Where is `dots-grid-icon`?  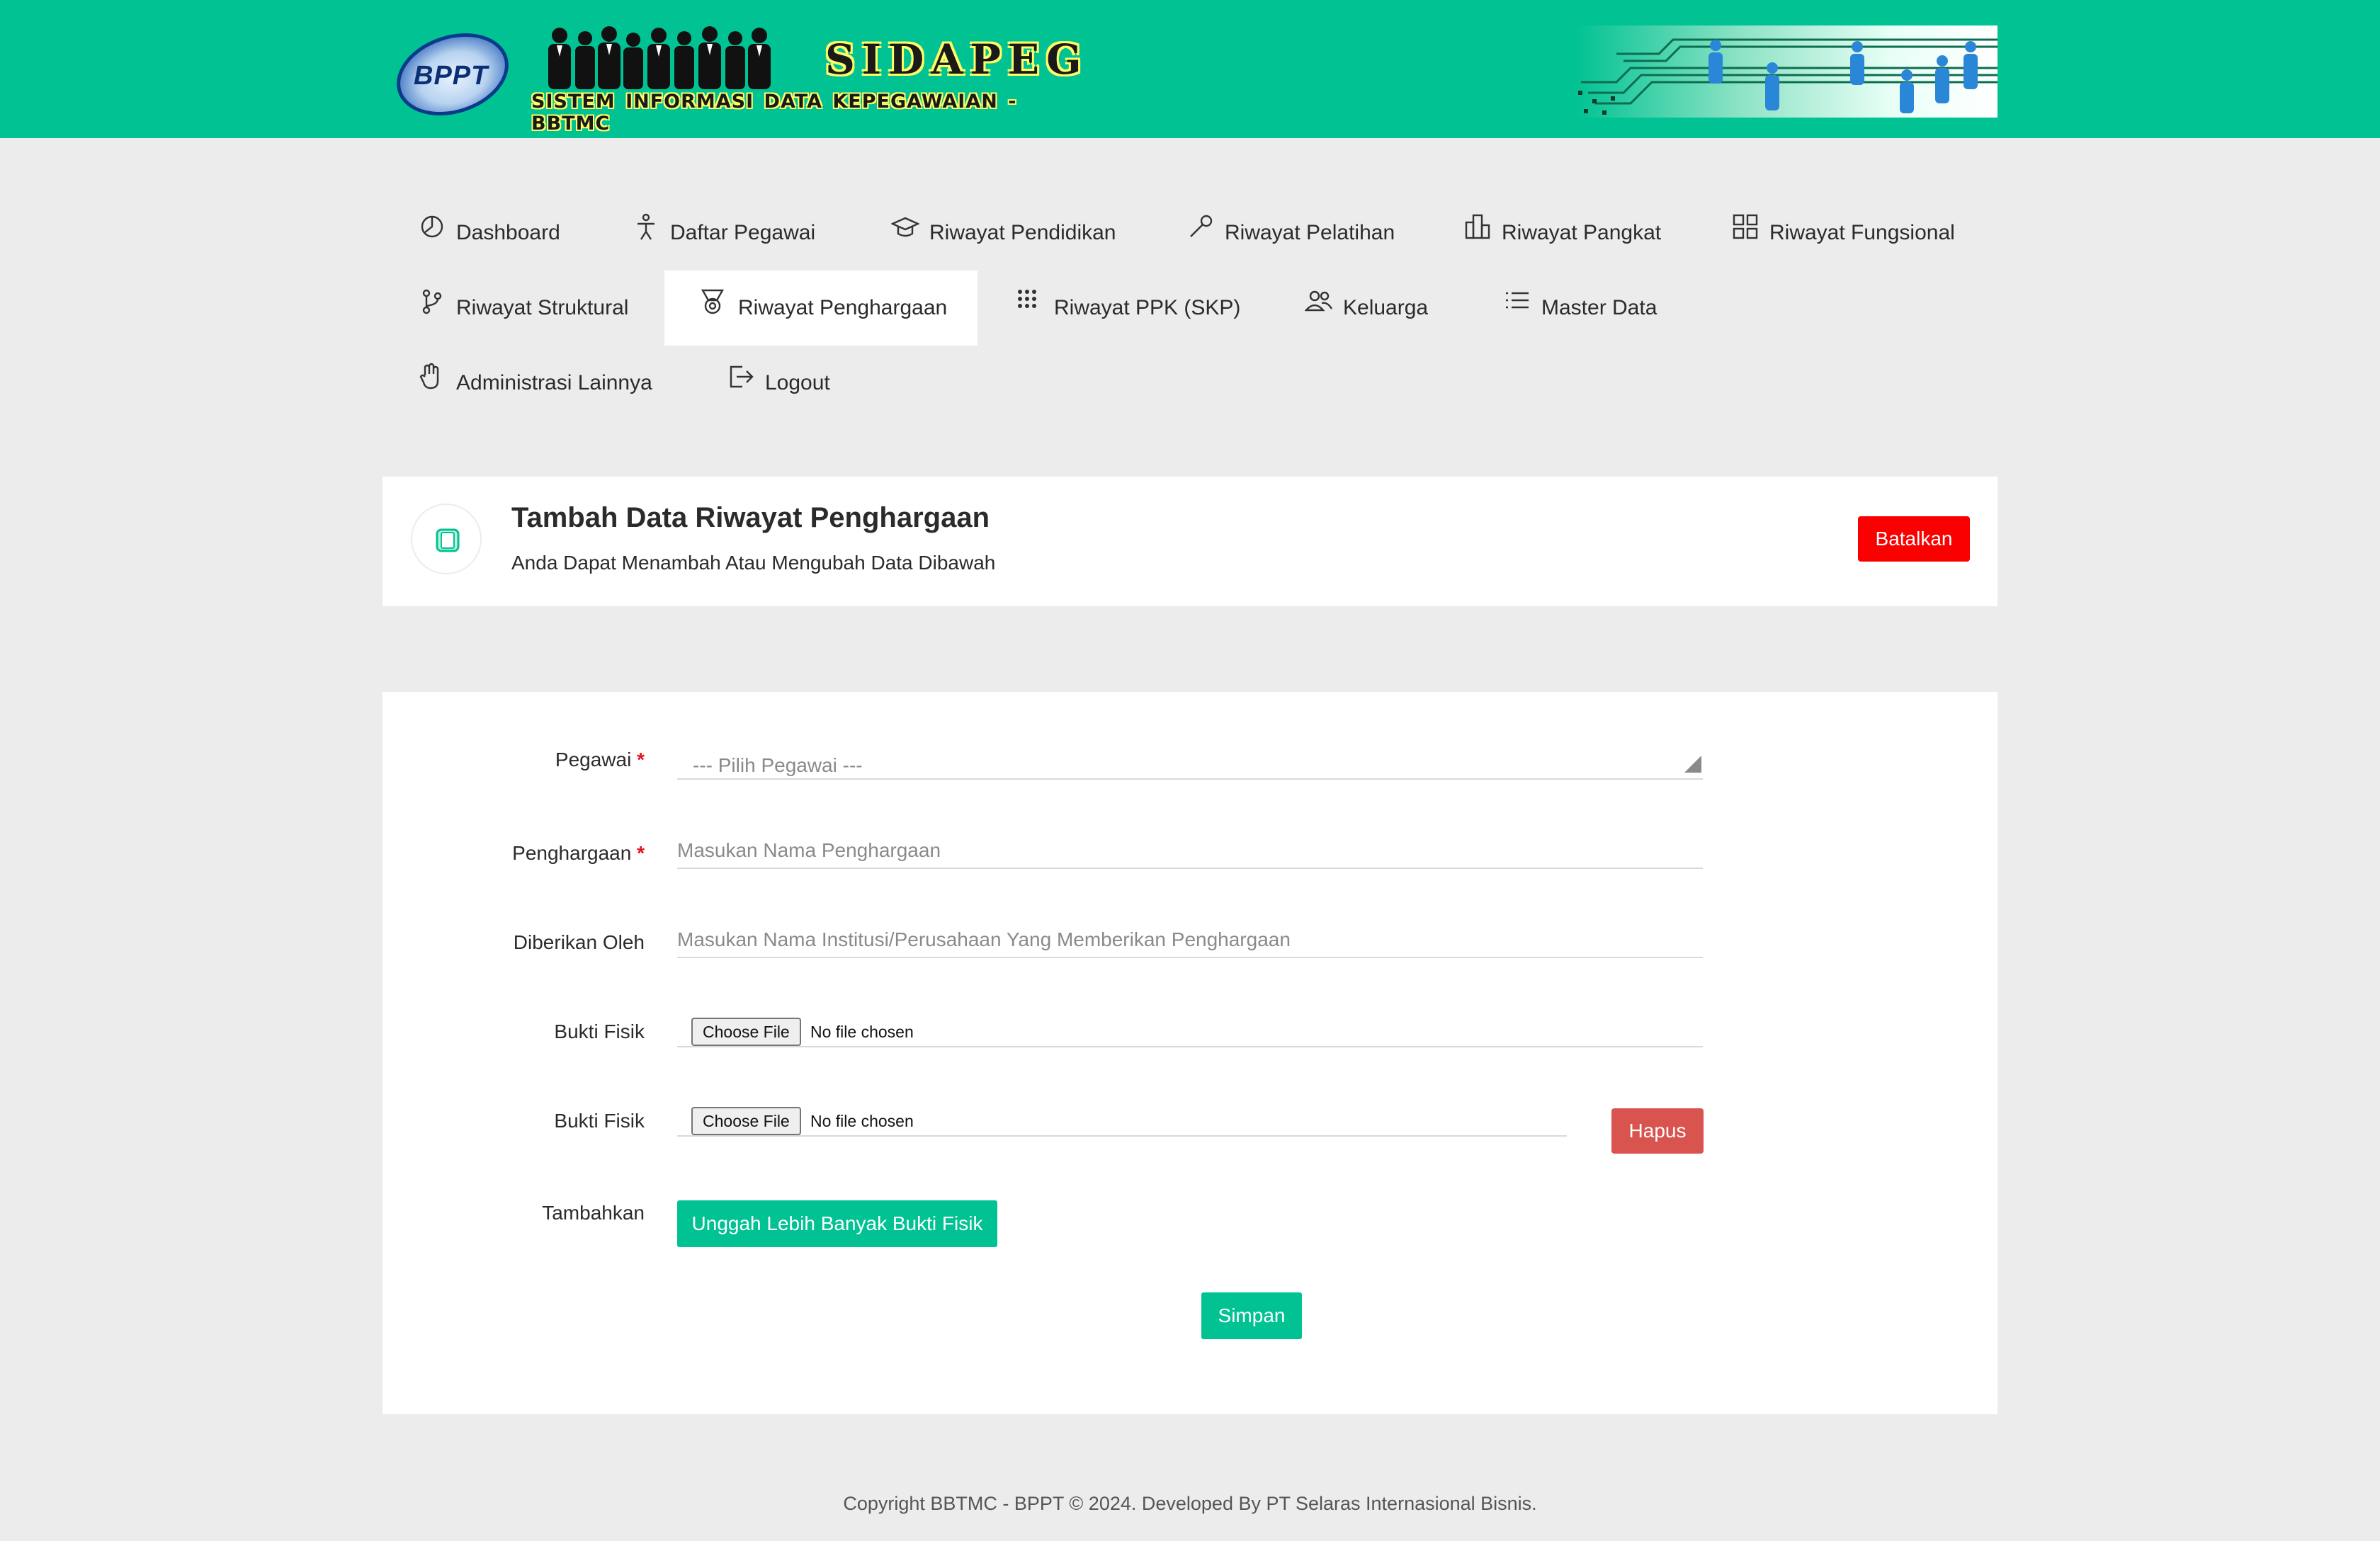 dots-grid-icon is located at coordinates (1027, 299).